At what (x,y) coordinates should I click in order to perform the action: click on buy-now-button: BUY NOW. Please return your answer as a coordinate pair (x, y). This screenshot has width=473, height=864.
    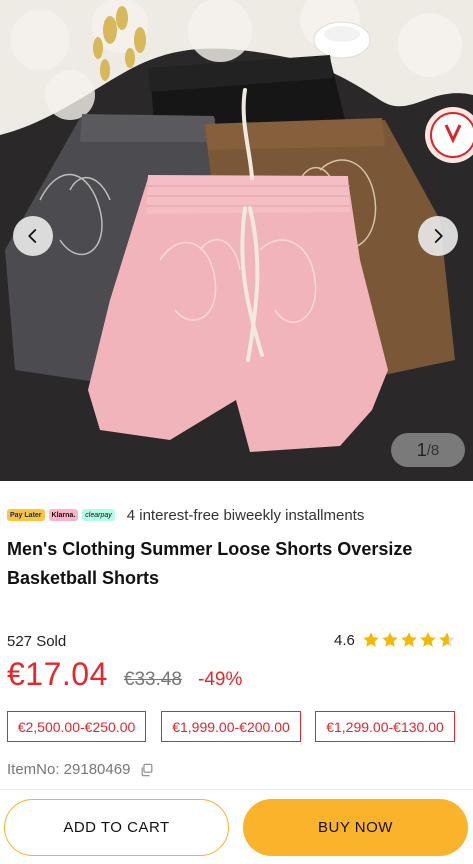
    Looking at the image, I should click on (355, 827).